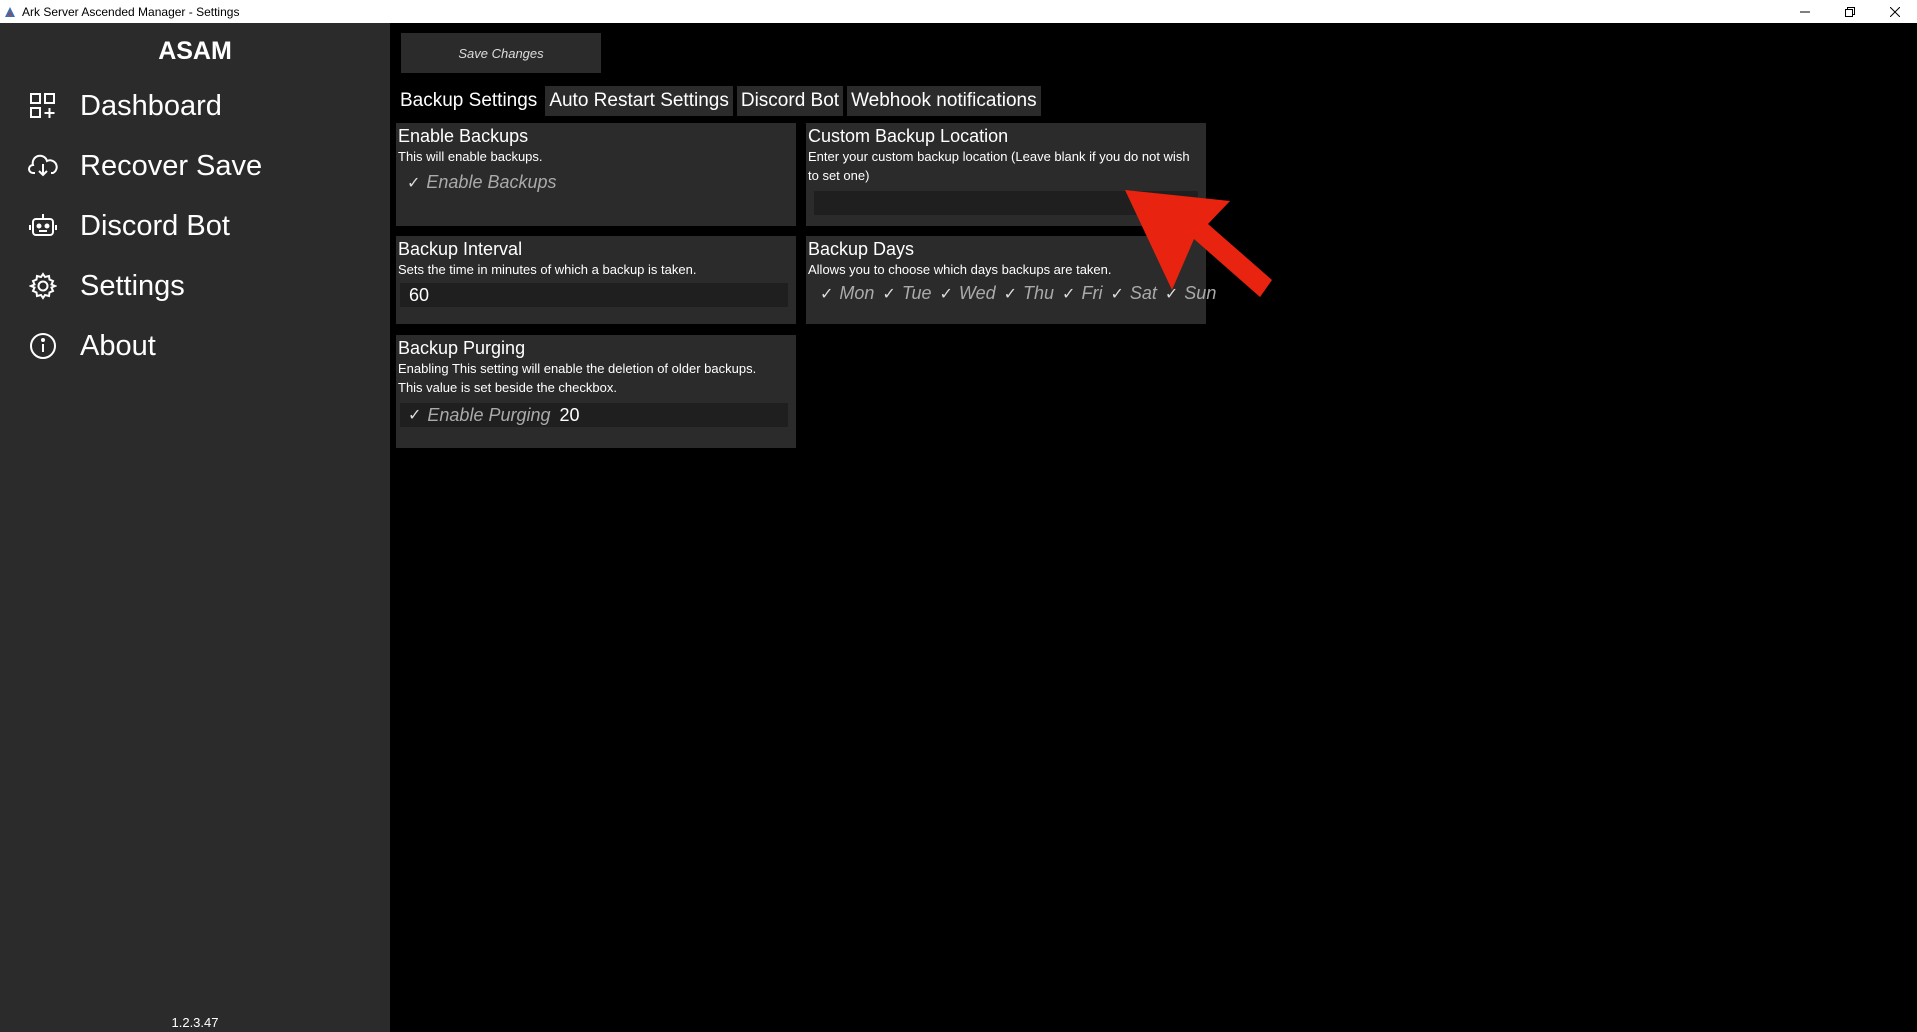 The width and height of the screenshot is (1917, 1032). Describe the element at coordinates (118, 345) in the screenshot. I see `sidebar-item-label: About` at that location.